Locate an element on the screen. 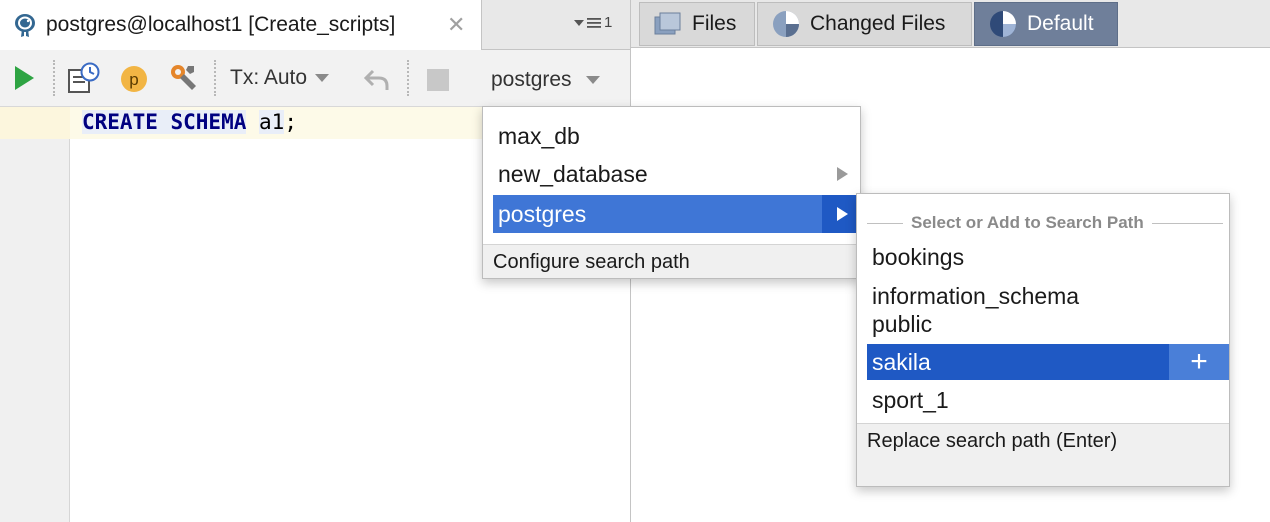 This screenshot has width=1270, height=522. schema-item-sakila: sakila + is located at coordinates (1048, 362).